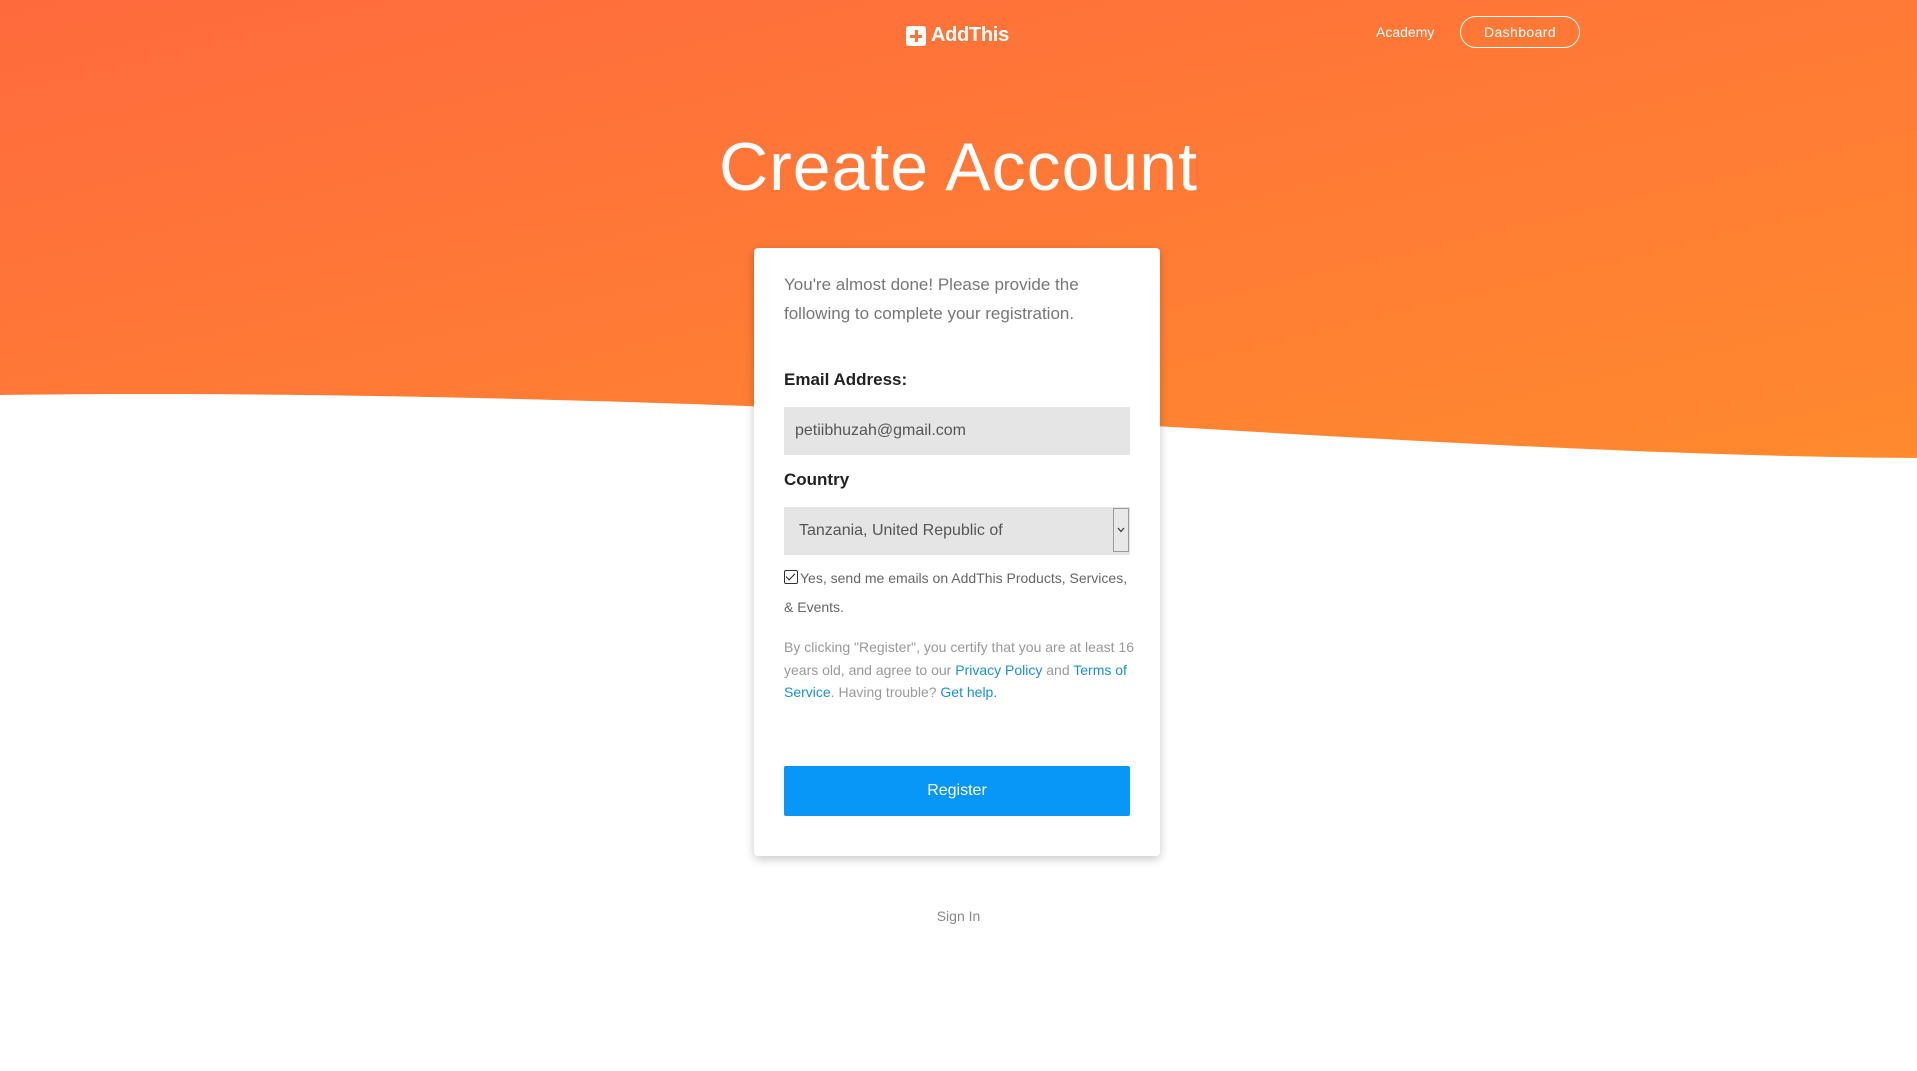  I want to click on sign-in-link: Sign In, so click(959, 916).